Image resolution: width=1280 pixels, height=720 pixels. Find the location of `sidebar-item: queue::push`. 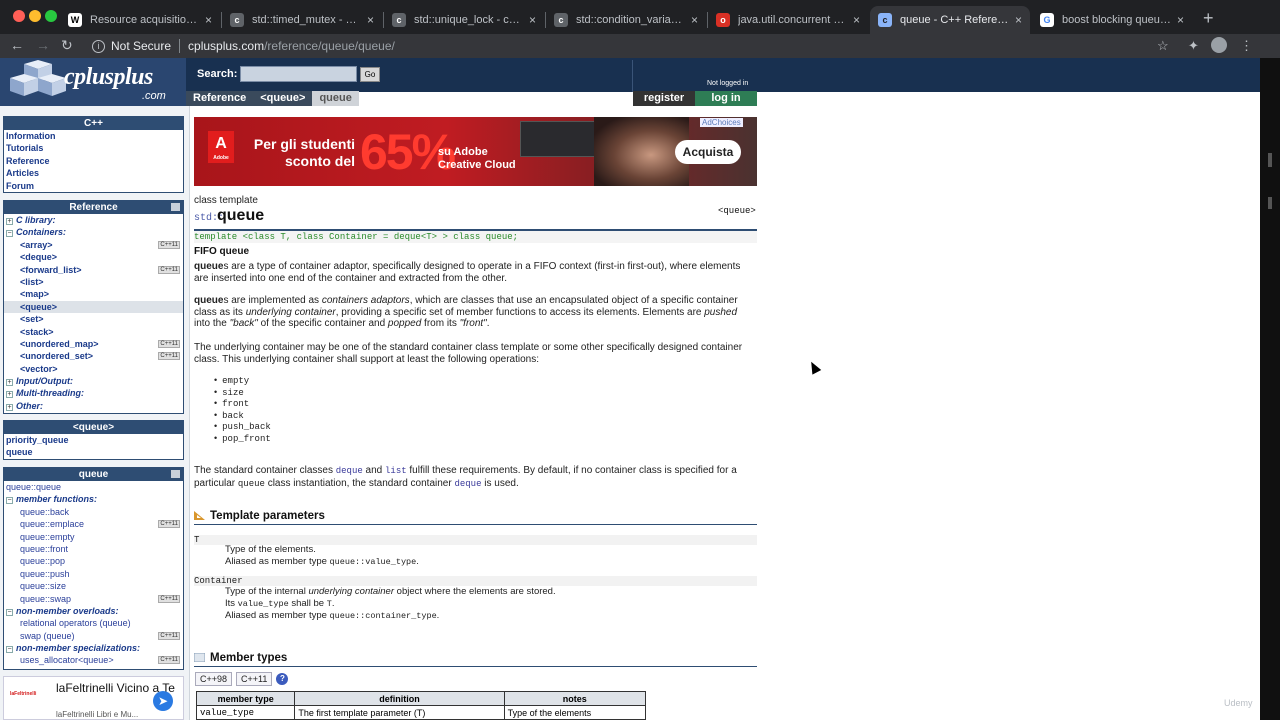

sidebar-item: queue::push is located at coordinates (93, 574).